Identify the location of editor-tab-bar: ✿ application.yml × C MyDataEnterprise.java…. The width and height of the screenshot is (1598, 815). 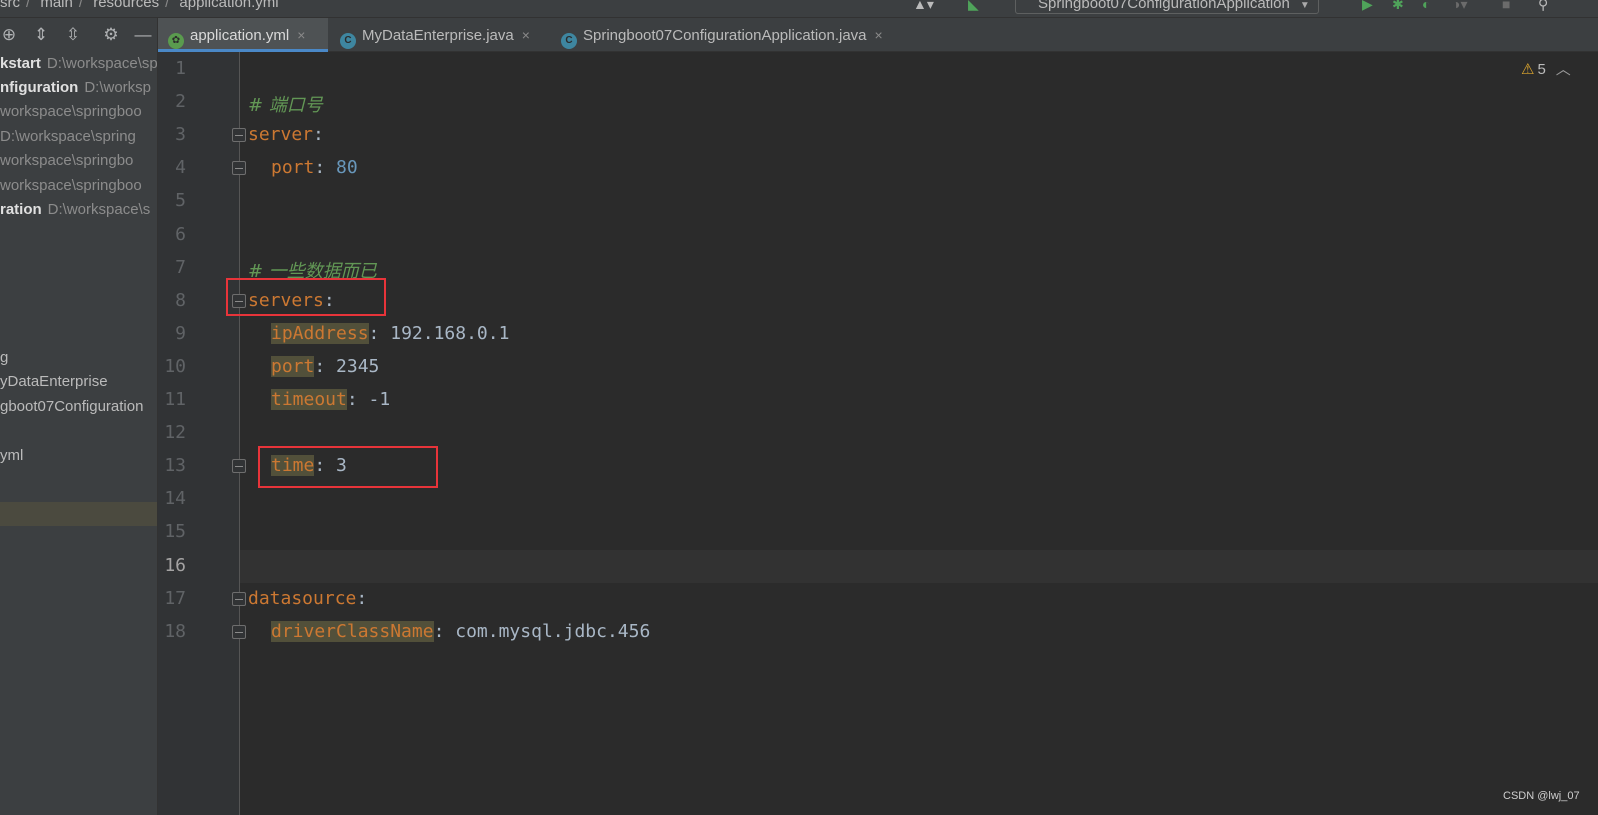
(878, 35).